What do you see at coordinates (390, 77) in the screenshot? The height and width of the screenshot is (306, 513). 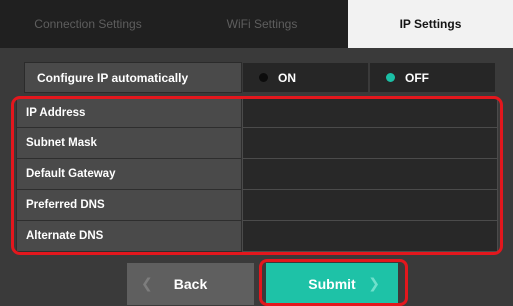 I see `radio-dot-selected-icon` at bounding box center [390, 77].